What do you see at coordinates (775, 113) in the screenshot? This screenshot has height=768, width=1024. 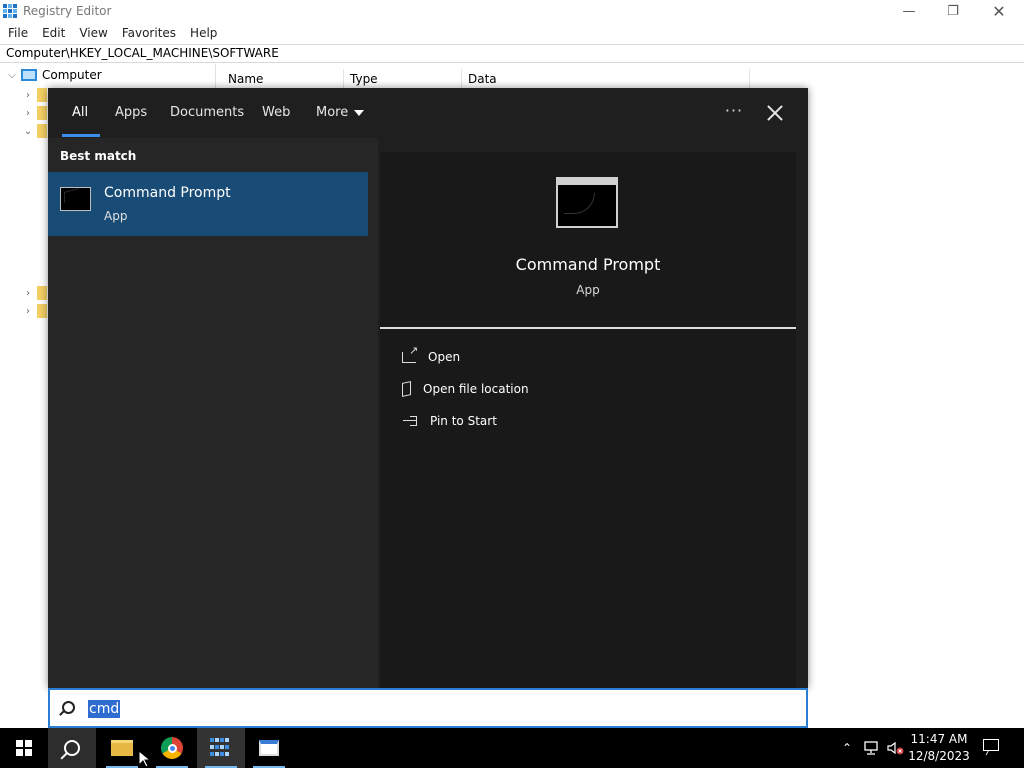 I see `close-icon` at bounding box center [775, 113].